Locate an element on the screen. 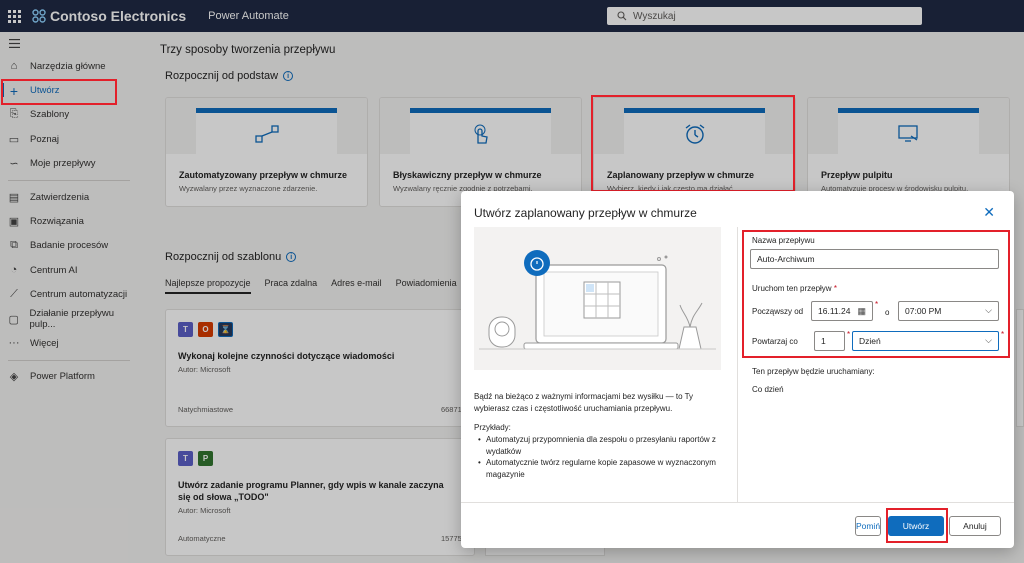  start-time-select: 07:00 PM ⌵ is located at coordinates (948, 311).